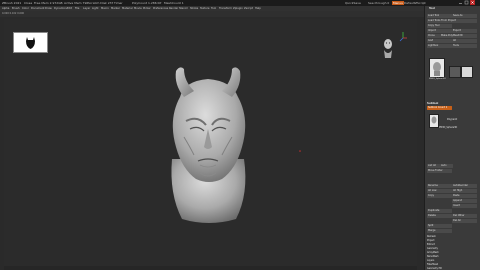  I want to click on free-mem: Free Mem 2.972GB, so click(48, 3).